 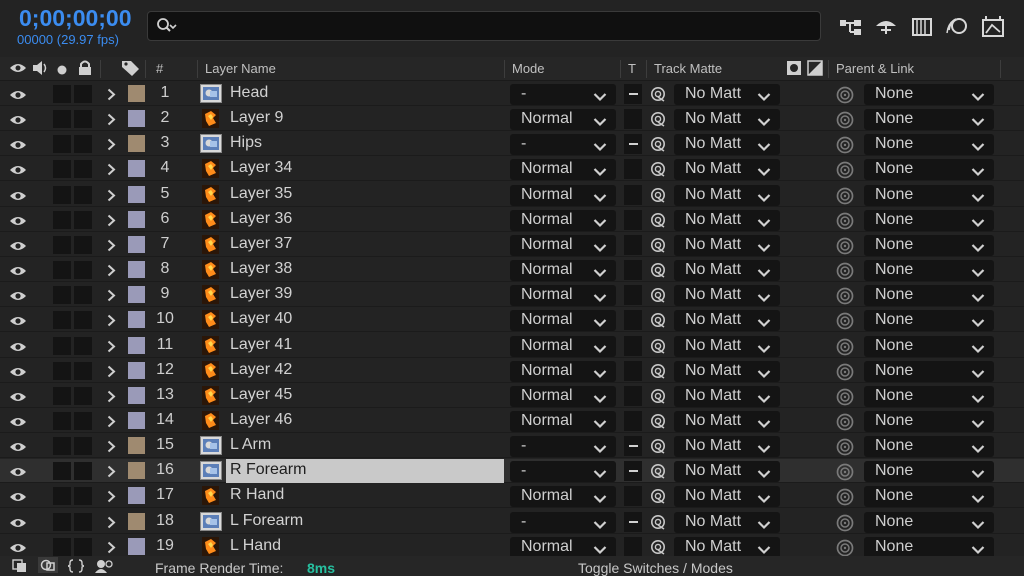 I want to click on layer-name: Layer 34, so click(x=365, y=169).